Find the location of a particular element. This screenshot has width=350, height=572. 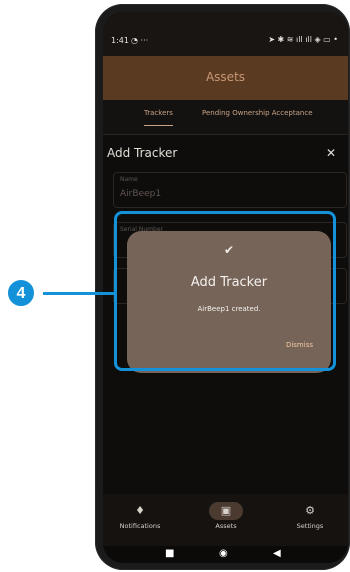

nav-notifications-label: Notifications is located at coordinates (140, 526).